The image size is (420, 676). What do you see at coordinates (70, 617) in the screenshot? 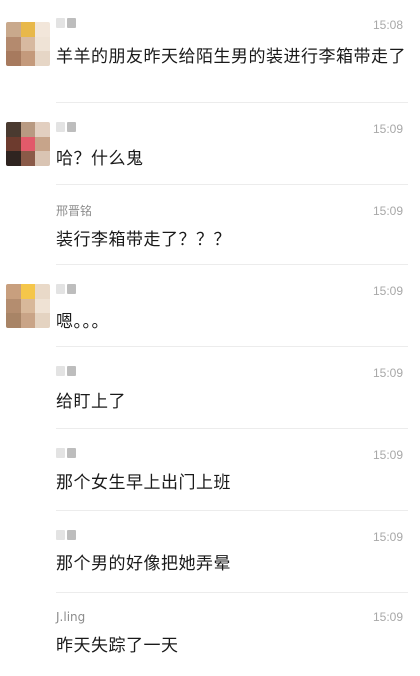
I see `sender-name: J.ling` at bounding box center [70, 617].